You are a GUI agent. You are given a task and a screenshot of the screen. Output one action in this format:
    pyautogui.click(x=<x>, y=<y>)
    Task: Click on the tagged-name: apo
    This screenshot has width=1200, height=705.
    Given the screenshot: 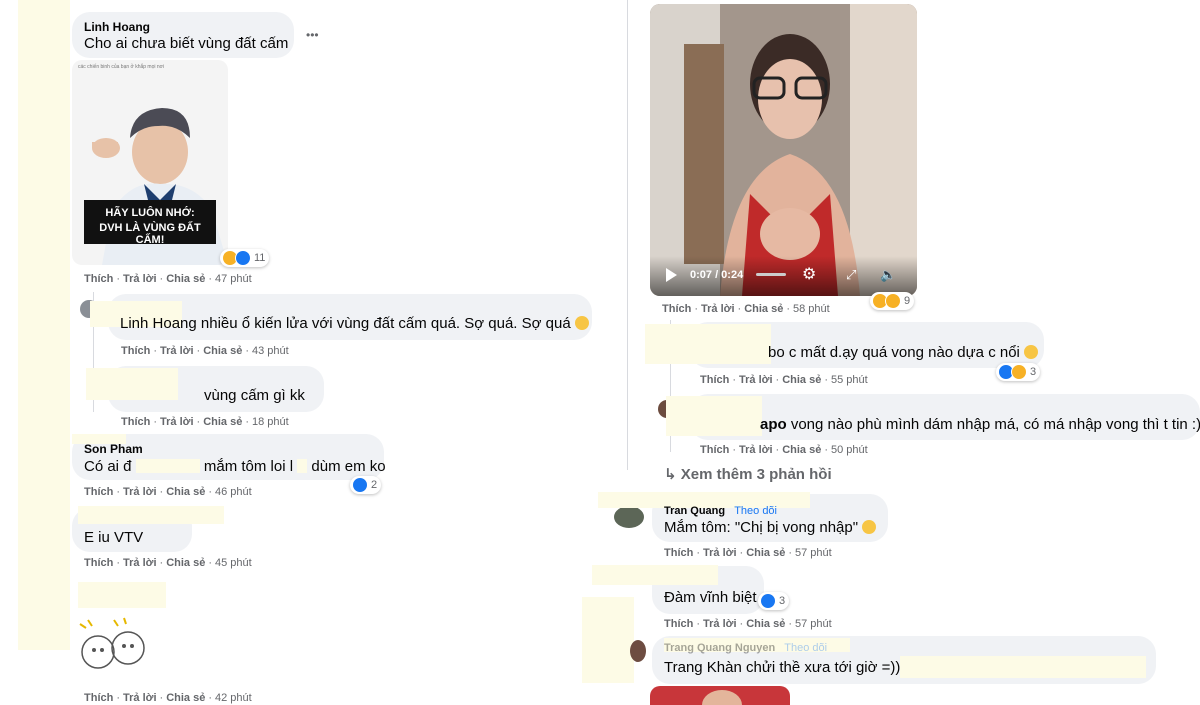 What is the action you would take?
    pyautogui.click(x=773, y=424)
    